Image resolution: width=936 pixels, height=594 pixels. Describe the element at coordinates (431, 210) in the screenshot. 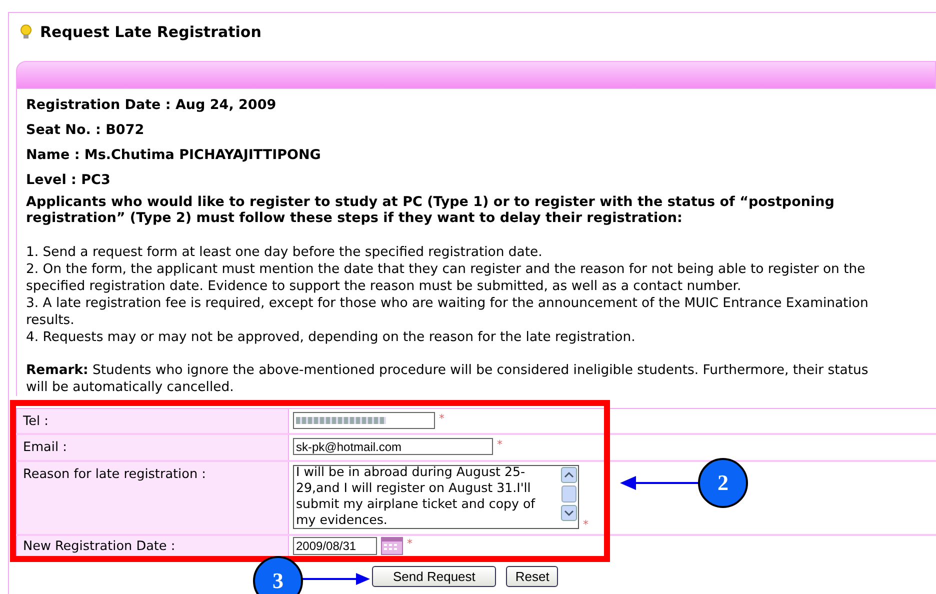

I see `intro-text: Applicants who would like to register to study at PC (Type 1) or to register with the status of “postponing registration” (Type 2) must follow these steps if they want to delay their registration:` at that location.